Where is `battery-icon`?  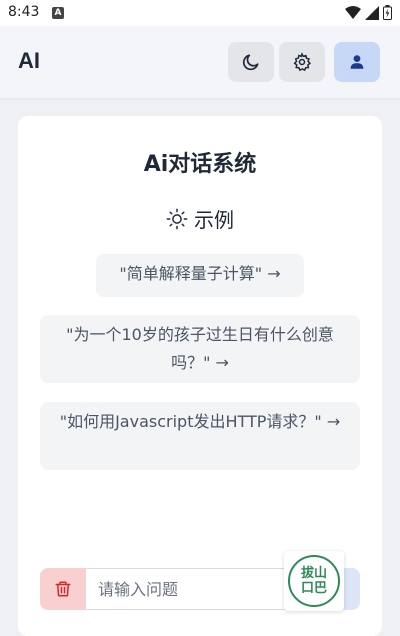 battery-icon is located at coordinates (387, 12).